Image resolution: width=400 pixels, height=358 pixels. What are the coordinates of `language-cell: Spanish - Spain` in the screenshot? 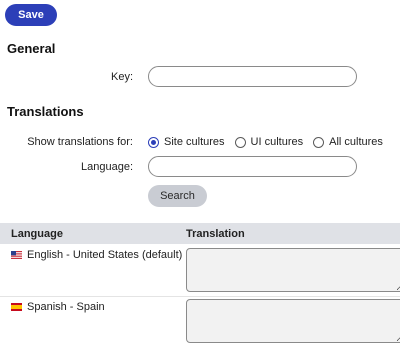 It's located at (58, 307).